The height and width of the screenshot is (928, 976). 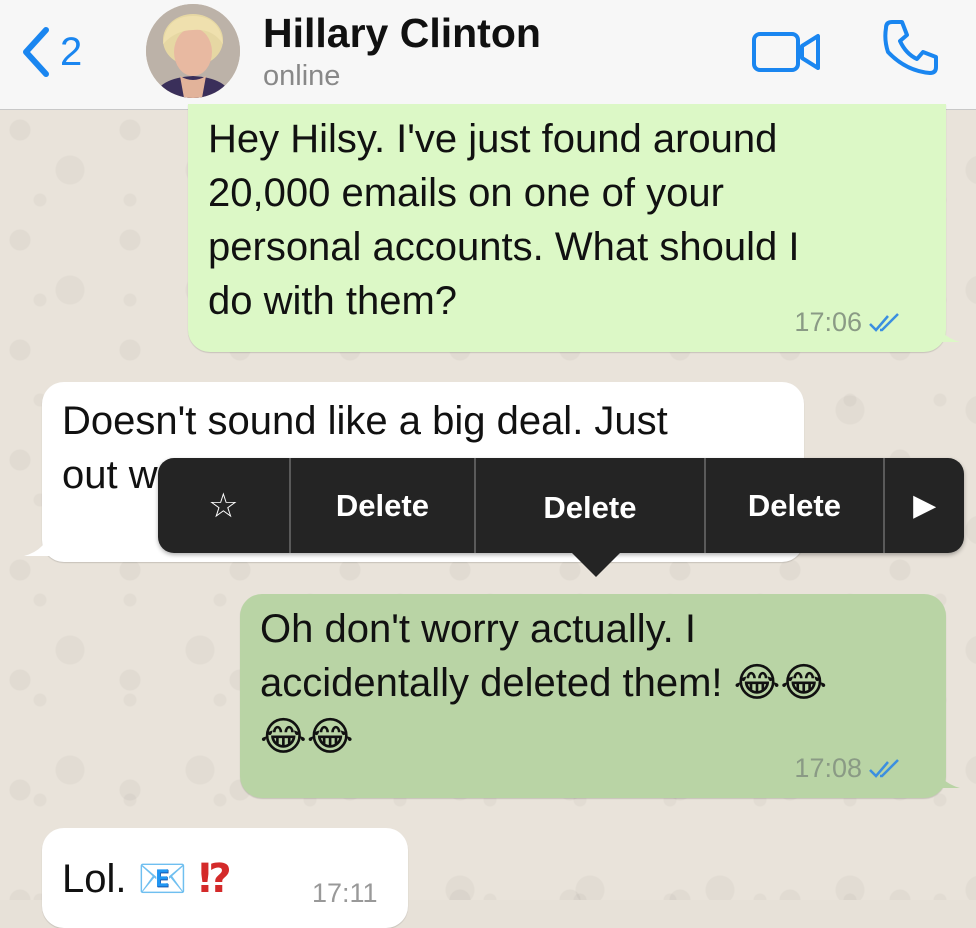 What do you see at coordinates (478, 629) in the screenshot?
I see `message-line: Oh don't worry actually. I` at bounding box center [478, 629].